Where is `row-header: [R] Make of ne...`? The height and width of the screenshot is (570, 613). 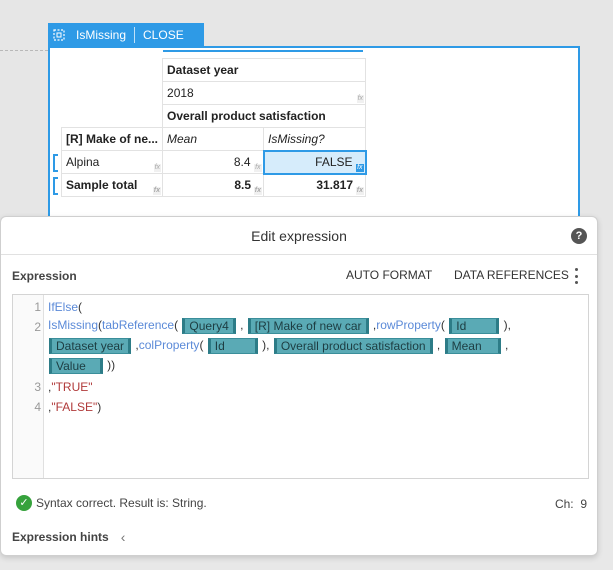 row-header: [R] Make of ne... is located at coordinates (112, 139).